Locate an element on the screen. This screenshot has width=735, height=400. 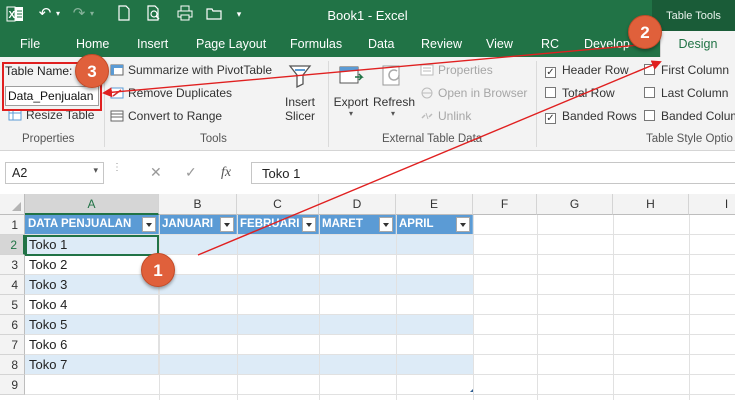
refresh-dropdown-icon: ▾ is located at coordinates (392, 113).